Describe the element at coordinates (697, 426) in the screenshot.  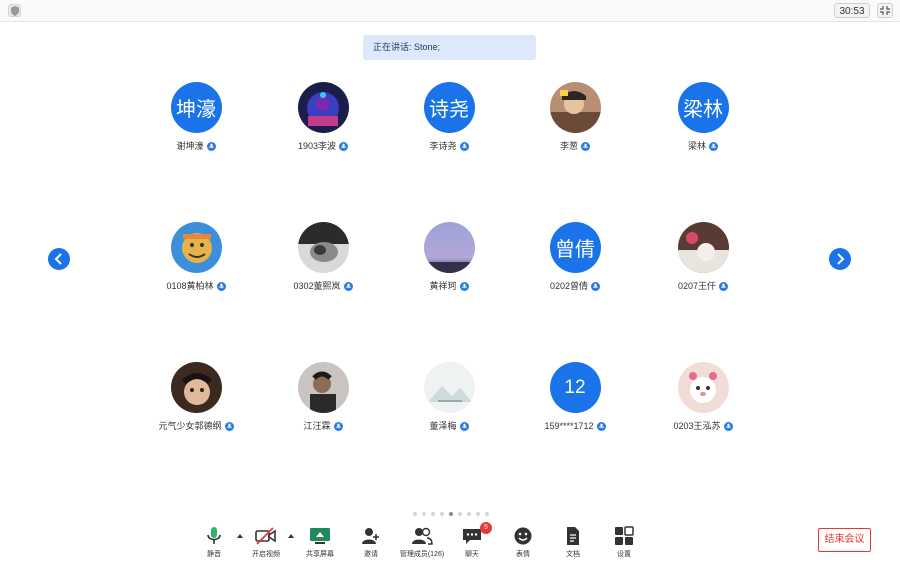
I see `participant-name: 0203王泓苏` at that location.